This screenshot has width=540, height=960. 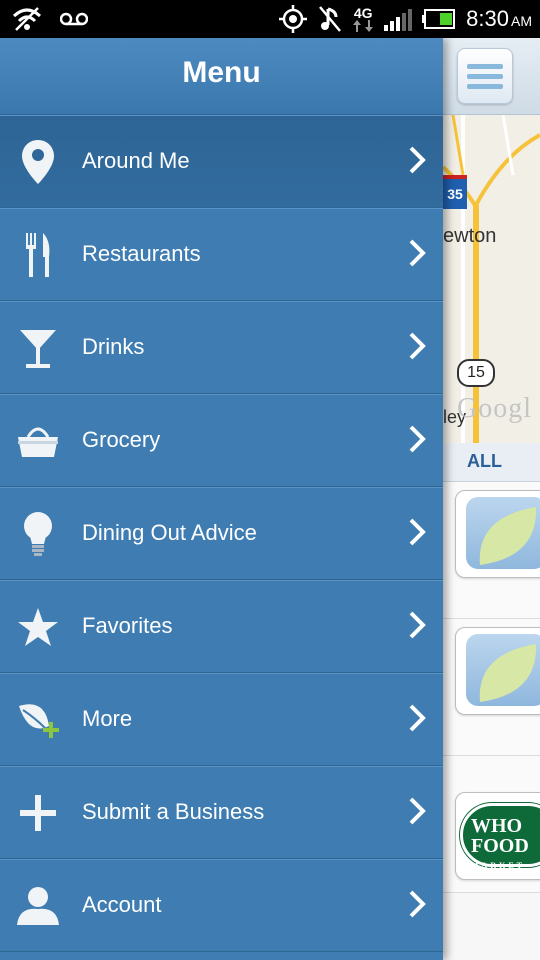 What do you see at coordinates (330, 19) in the screenshot?
I see `ringer-off-icon` at bounding box center [330, 19].